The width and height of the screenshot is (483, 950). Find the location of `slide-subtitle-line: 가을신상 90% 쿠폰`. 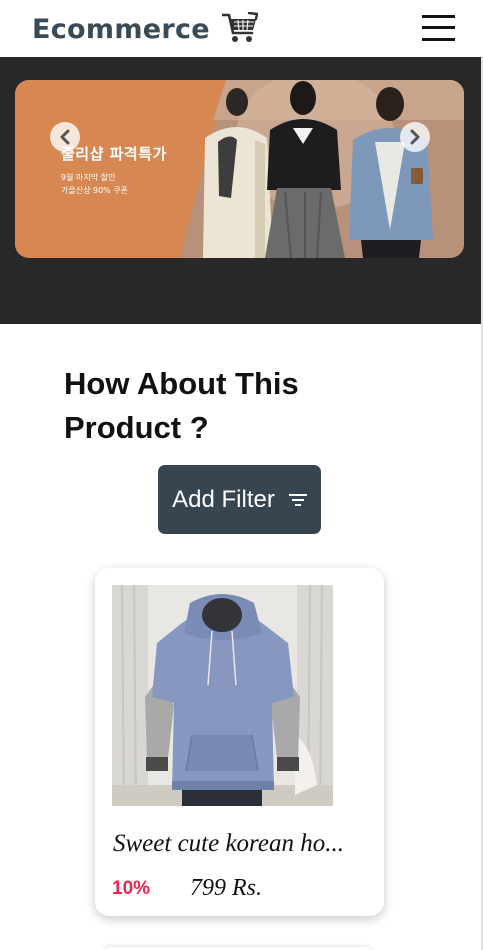

slide-subtitle-line: 가을신상 90% 쿠폰 is located at coordinates (95, 190).